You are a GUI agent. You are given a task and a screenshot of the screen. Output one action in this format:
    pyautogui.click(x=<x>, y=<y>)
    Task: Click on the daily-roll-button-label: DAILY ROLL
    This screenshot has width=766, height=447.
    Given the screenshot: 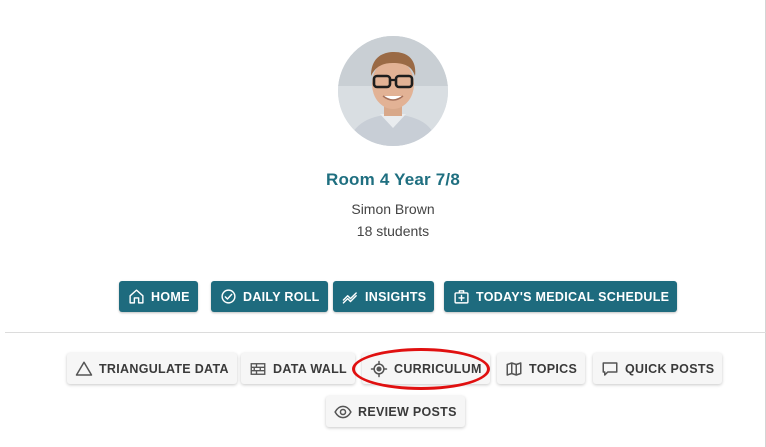 What is the action you would take?
    pyautogui.click(x=281, y=296)
    